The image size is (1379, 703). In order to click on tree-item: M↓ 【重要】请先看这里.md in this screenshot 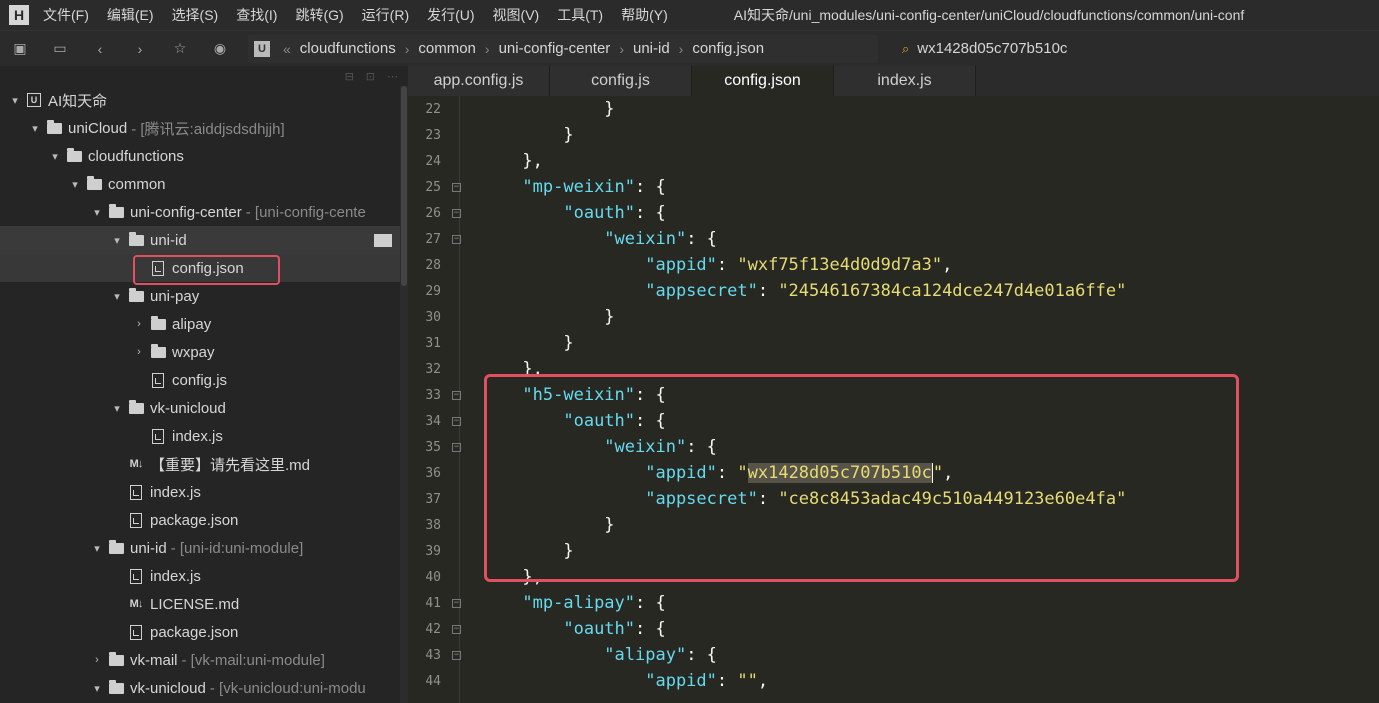, I will do `click(200, 464)`.